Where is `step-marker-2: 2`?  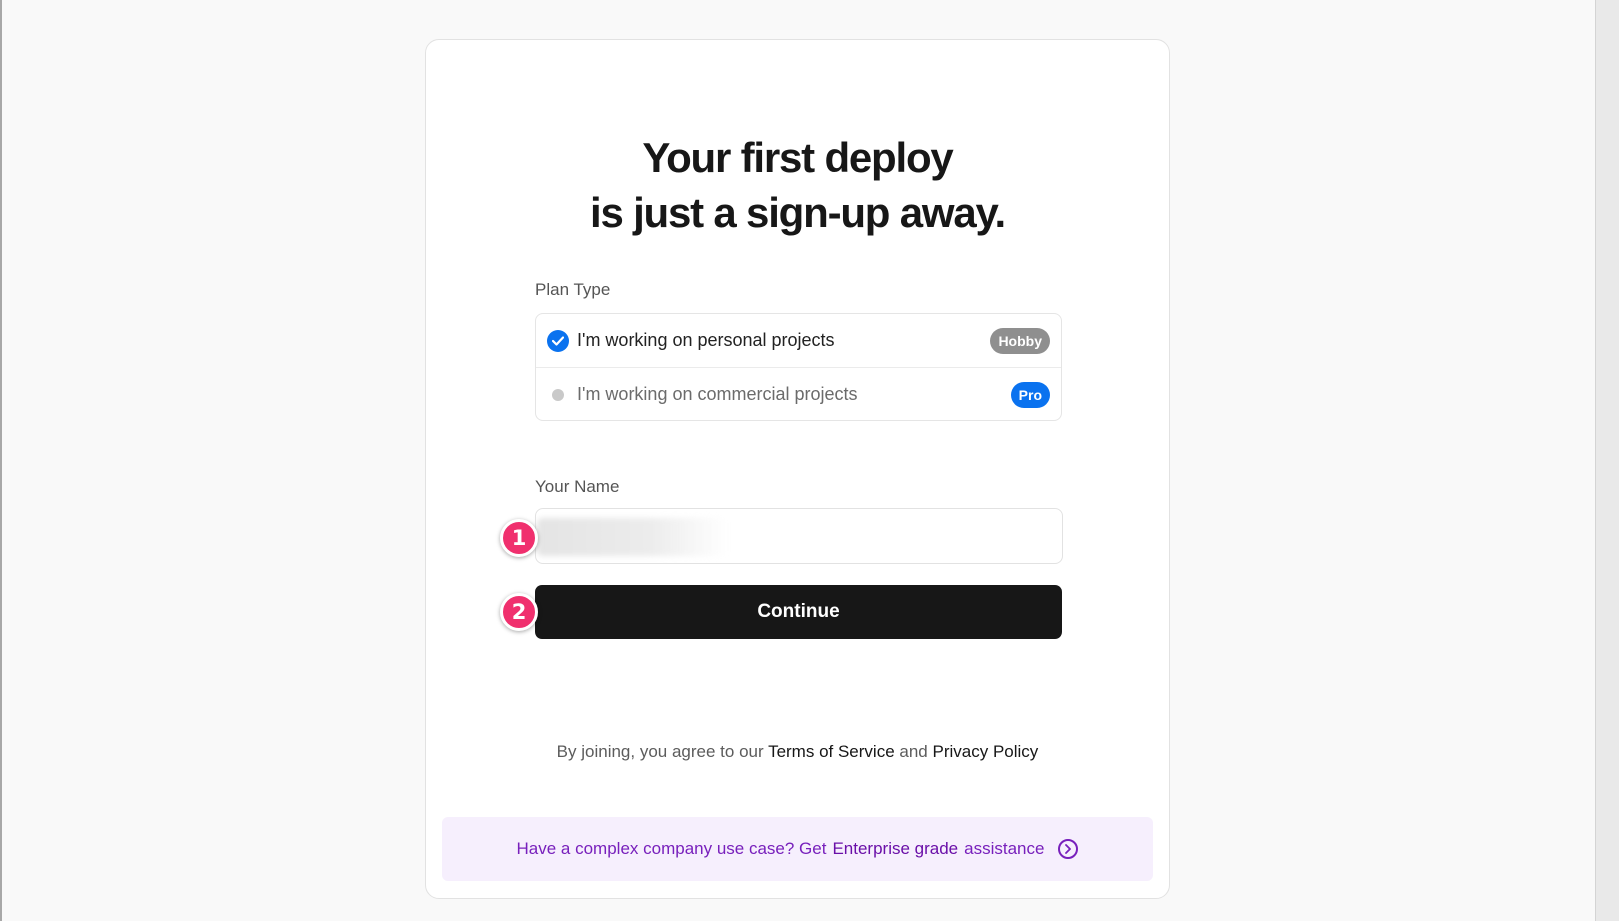 step-marker-2: 2 is located at coordinates (519, 612).